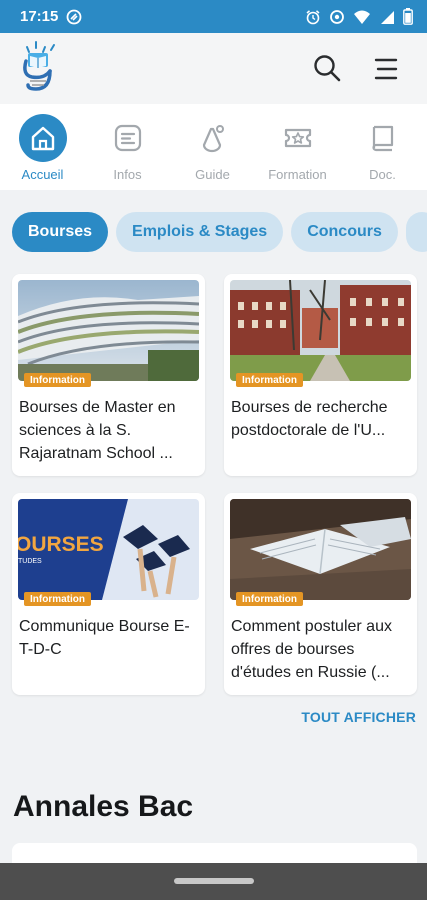  Describe the element at coordinates (30, 561) in the screenshot. I see `image-caption-sub: TUDES` at that location.